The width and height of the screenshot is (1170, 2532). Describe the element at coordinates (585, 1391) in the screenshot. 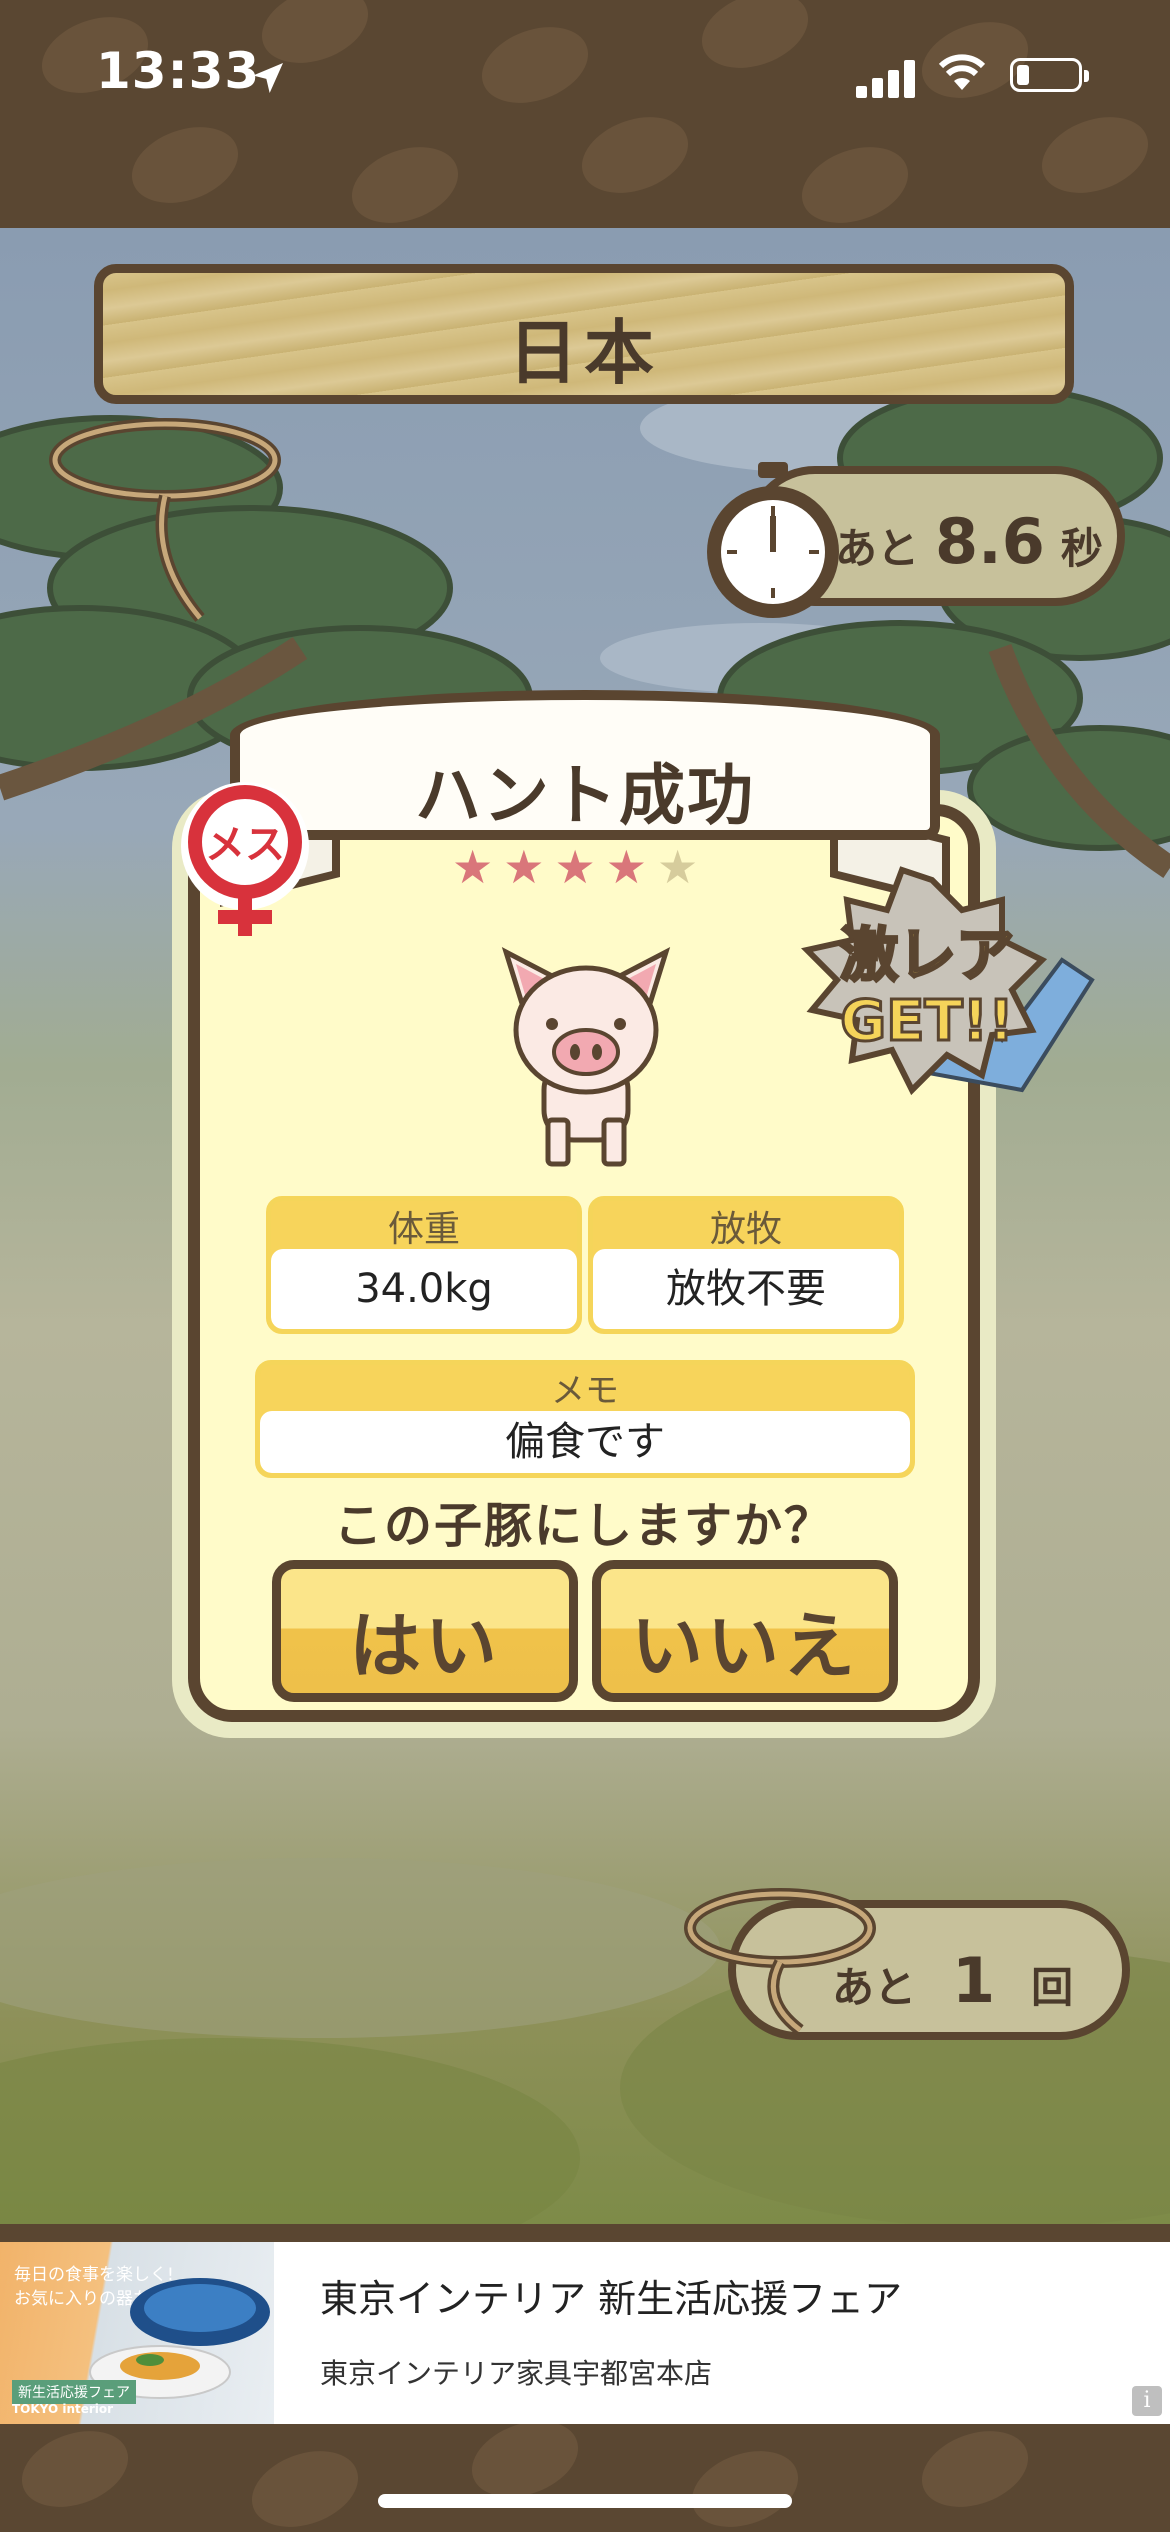

I see `memo-label: メモ` at that location.